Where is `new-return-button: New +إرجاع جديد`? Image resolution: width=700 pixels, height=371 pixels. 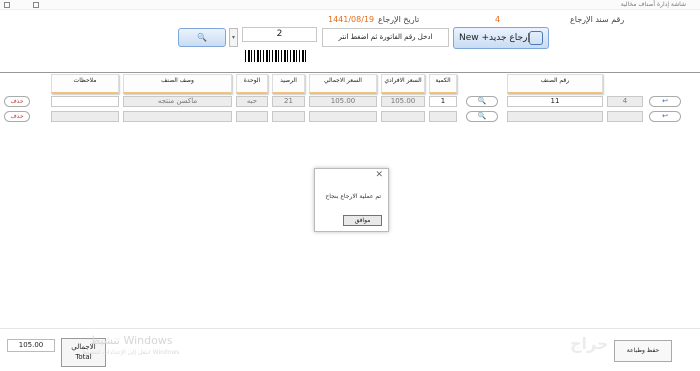
new-return-button: New +إرجاع جديد is located at coordinates (501, 38).